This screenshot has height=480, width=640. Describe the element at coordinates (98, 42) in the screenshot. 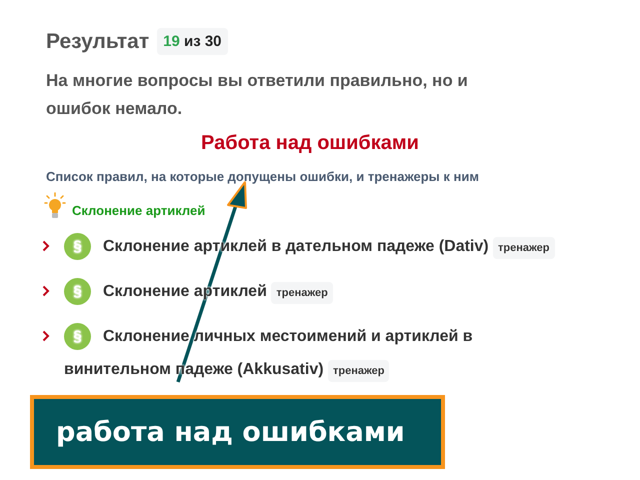

I see `result-title: Результат` at that location.